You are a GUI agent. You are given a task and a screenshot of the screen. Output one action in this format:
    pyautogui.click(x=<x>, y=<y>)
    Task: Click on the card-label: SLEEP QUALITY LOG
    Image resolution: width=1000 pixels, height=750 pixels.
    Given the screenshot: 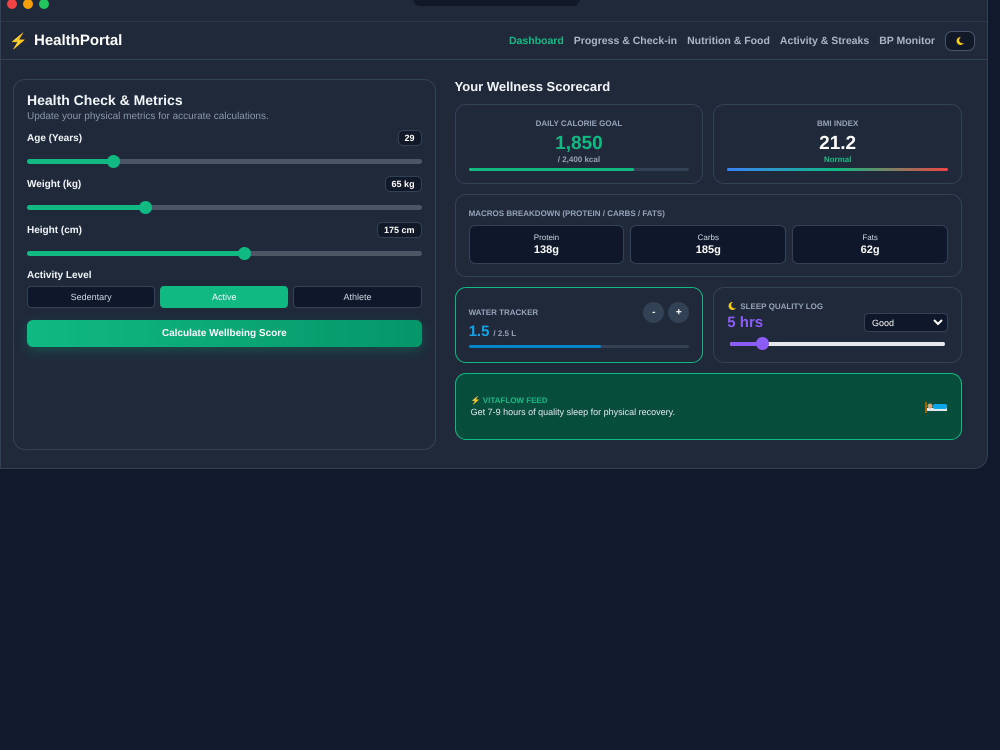 What is the action you would take?
    pyautogui.click(x=782, y=306)
    